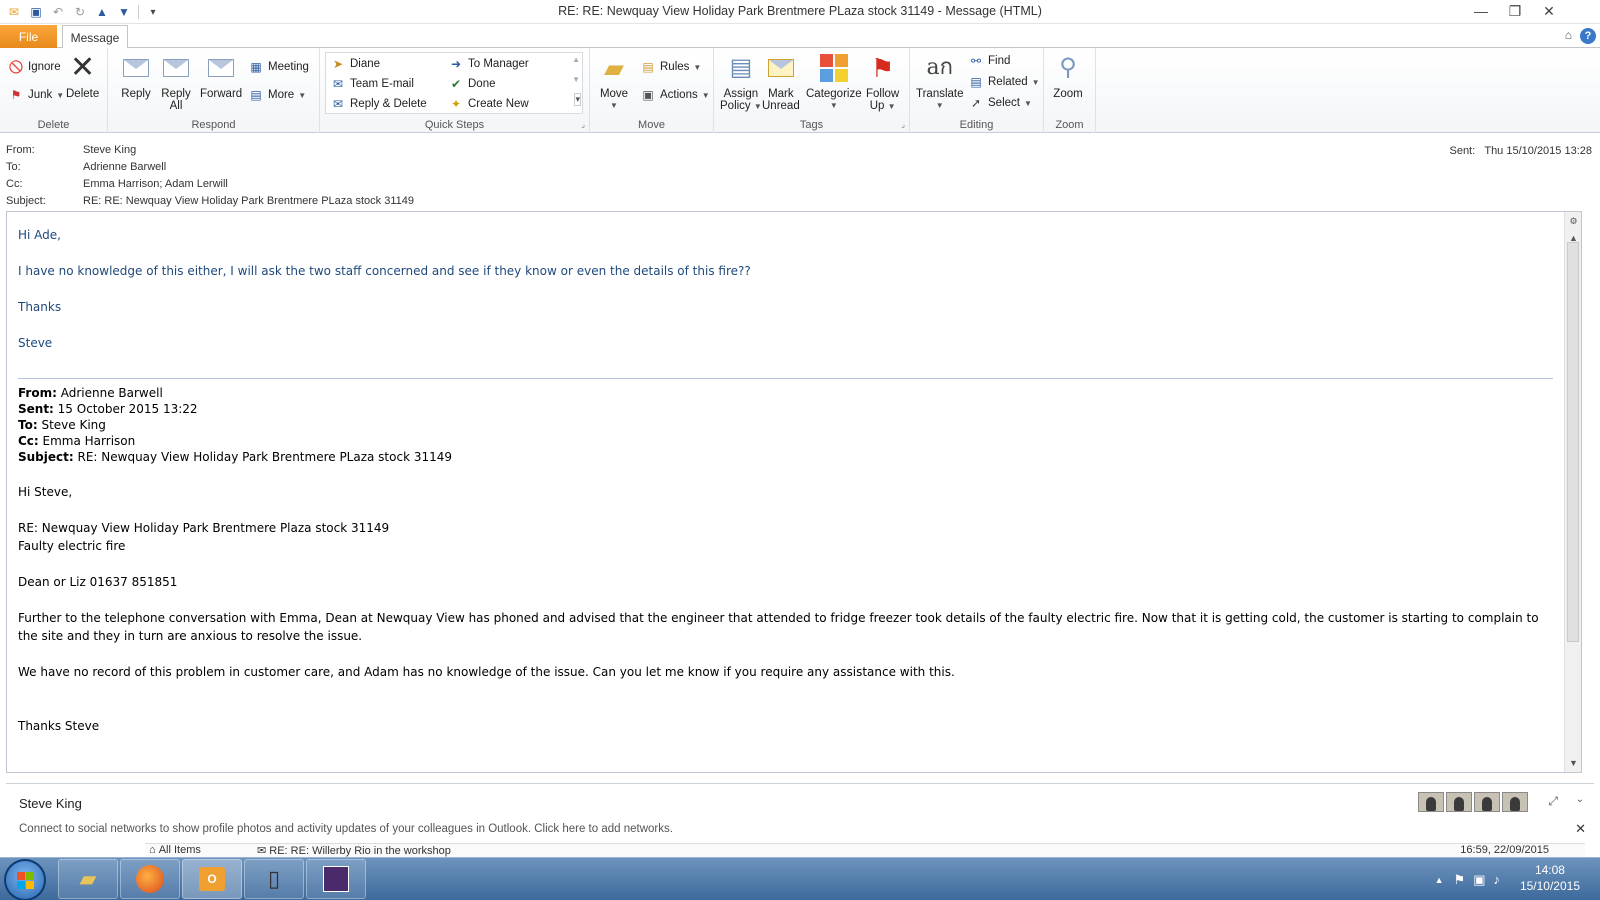  What do you see at coordinates (338, 64) in the screenshot?
I see `quick-step-icon: ➤` at bounding box center [338, 64].